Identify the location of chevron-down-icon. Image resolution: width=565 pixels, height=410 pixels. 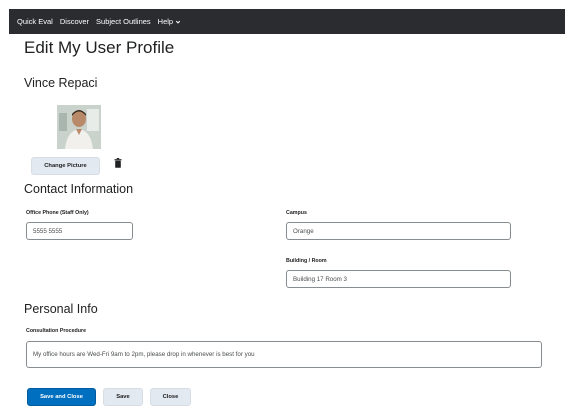
(178, 22).